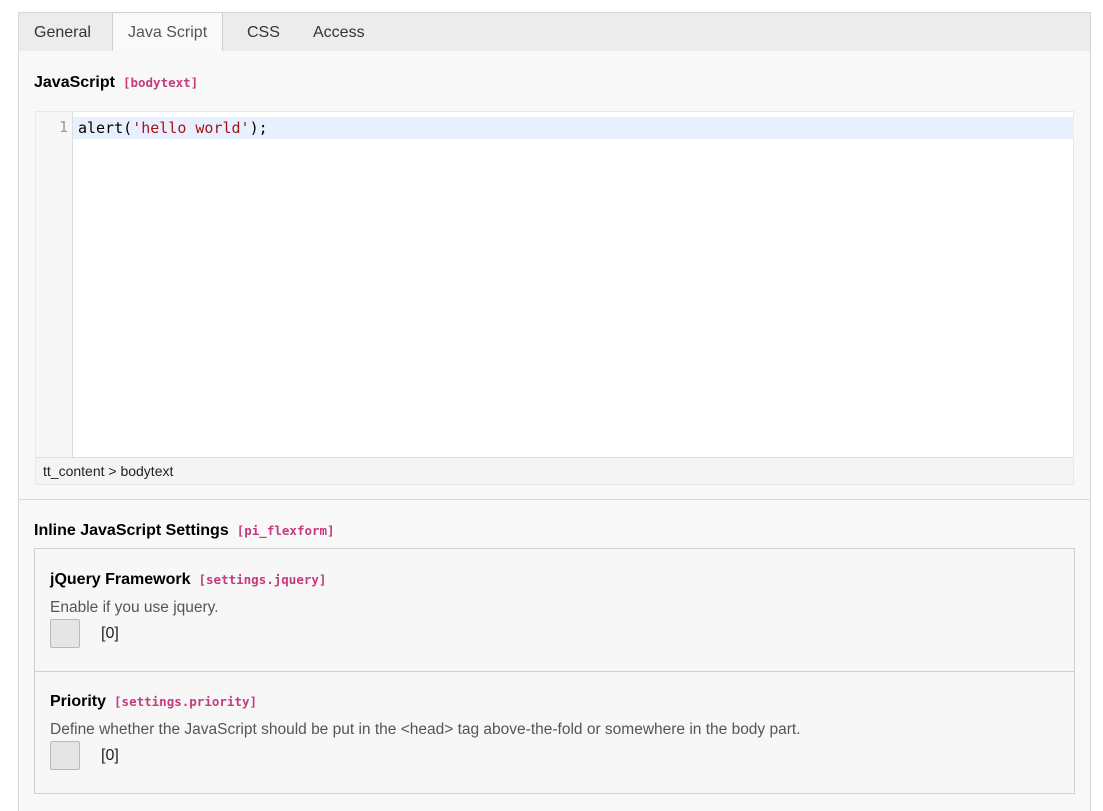  I want to click on priority-setting-key: [settings.priority], so click(186, 701).